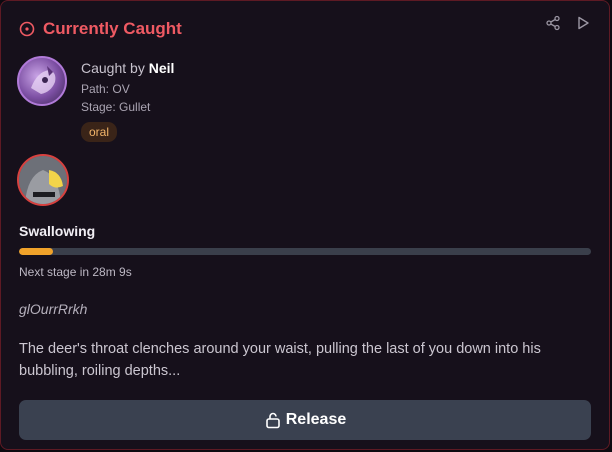  What do you see at coordinates (553, 23) in the screenshot?
I see `share-icon` at bounding box center [553, 23].